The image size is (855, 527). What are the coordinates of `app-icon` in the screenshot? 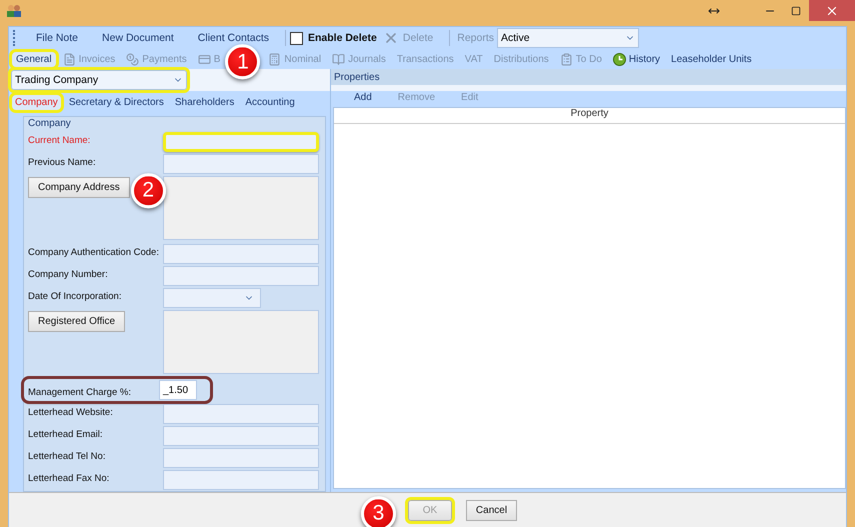 It's located at (14, 11).